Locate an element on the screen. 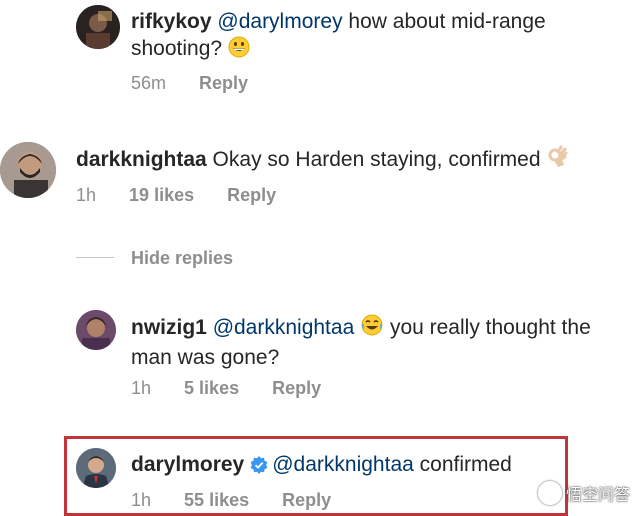  hide-replies-button: Hide replies is located at coordinates (182, 258).